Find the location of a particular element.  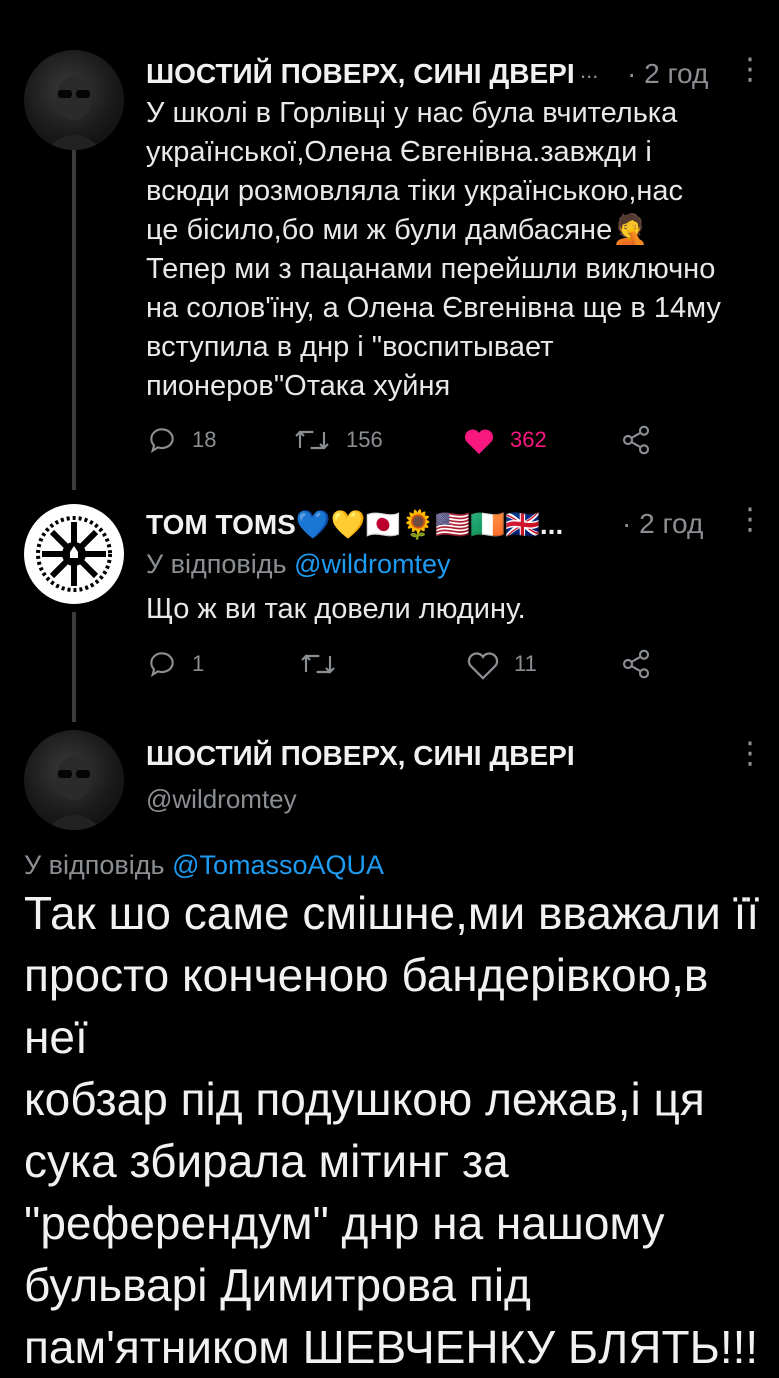

tweet-line: української,Олена Євгенівна.завжди і is located at coordinates (399, 152).